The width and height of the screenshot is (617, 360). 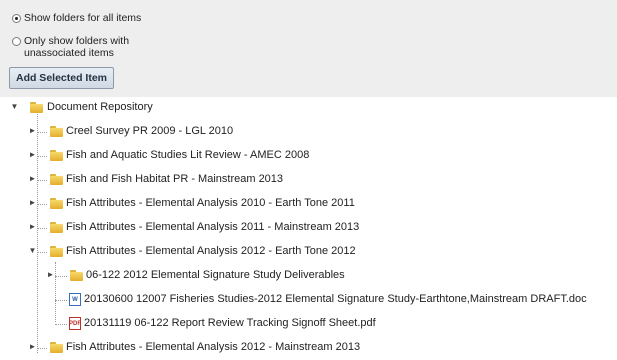 I want to click on word-doc-icon: W, so click(x=75, y=299).